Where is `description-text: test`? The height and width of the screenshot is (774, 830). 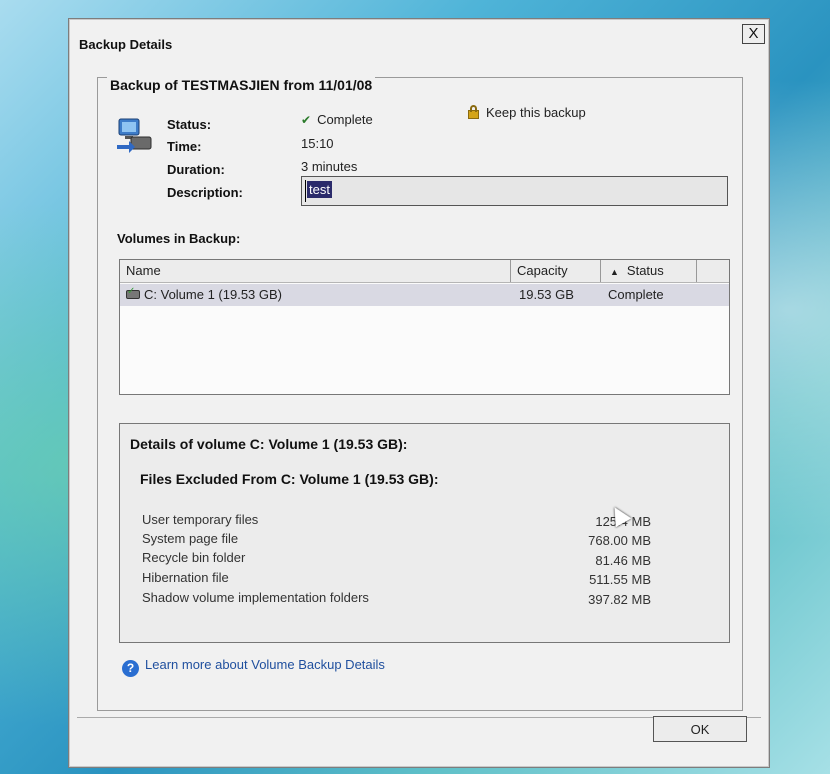
description-text: test is located at coordinates (319, 189).